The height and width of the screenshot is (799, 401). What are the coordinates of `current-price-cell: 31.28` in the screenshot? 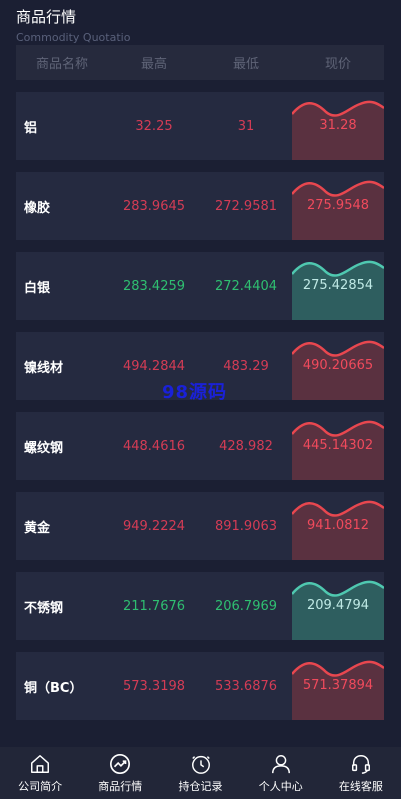 It's located at (338, 126).